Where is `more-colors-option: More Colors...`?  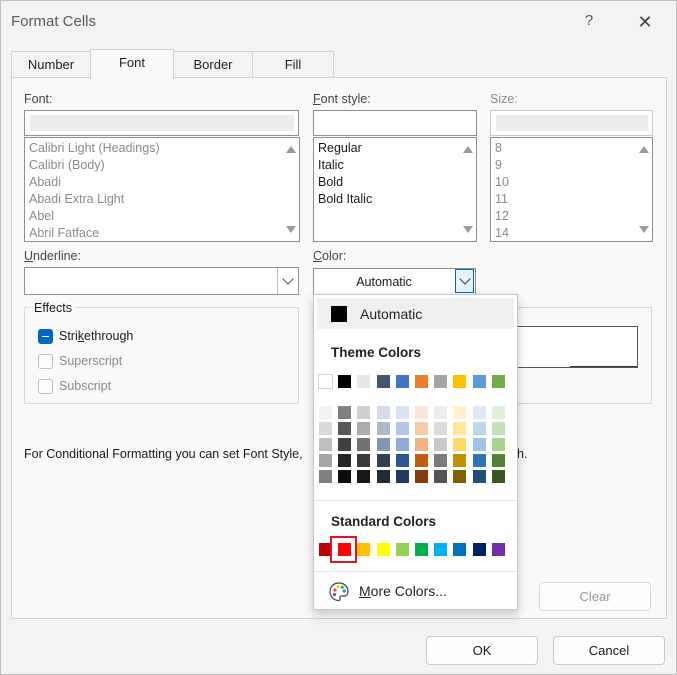 more-colors-option: More Colors... is located at coordinates (403, 591).